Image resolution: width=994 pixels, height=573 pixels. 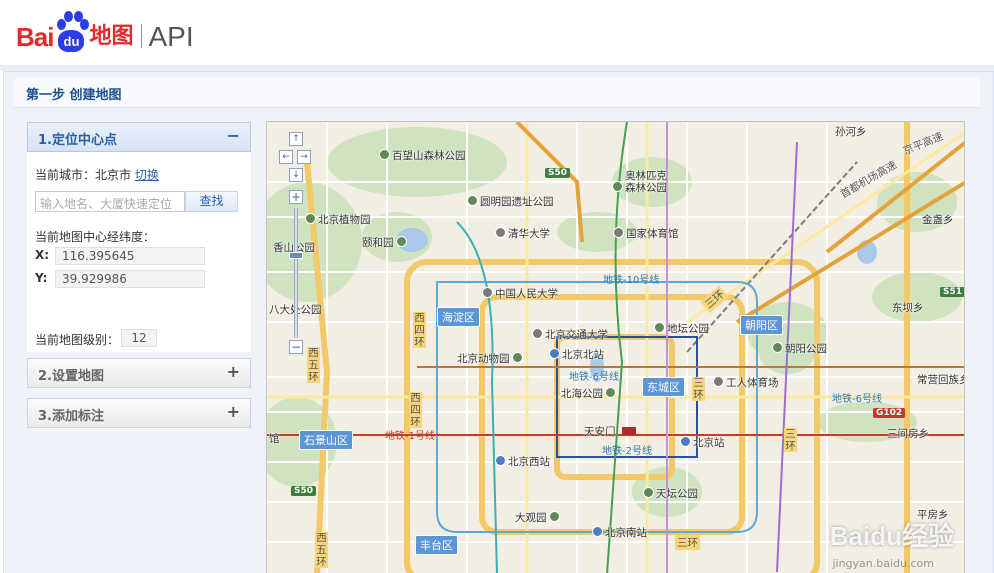 What do you see at coordinates (522, 233) in the screenshot?
I see `map-label: 清华大学` at bounding box center [522, 233].